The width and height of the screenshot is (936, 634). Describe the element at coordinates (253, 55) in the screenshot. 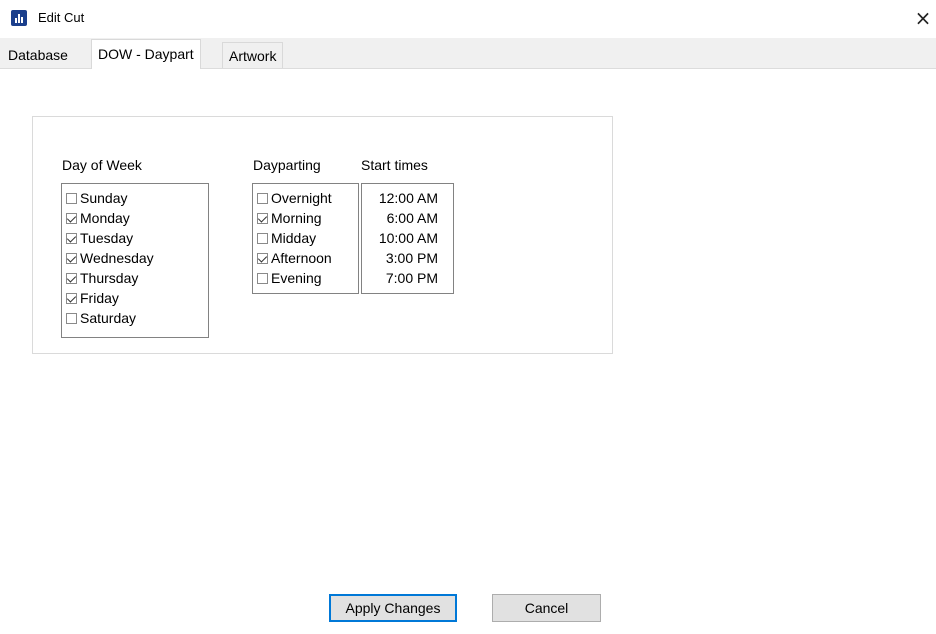

I see `tab-artwork: Artwork` at that location.